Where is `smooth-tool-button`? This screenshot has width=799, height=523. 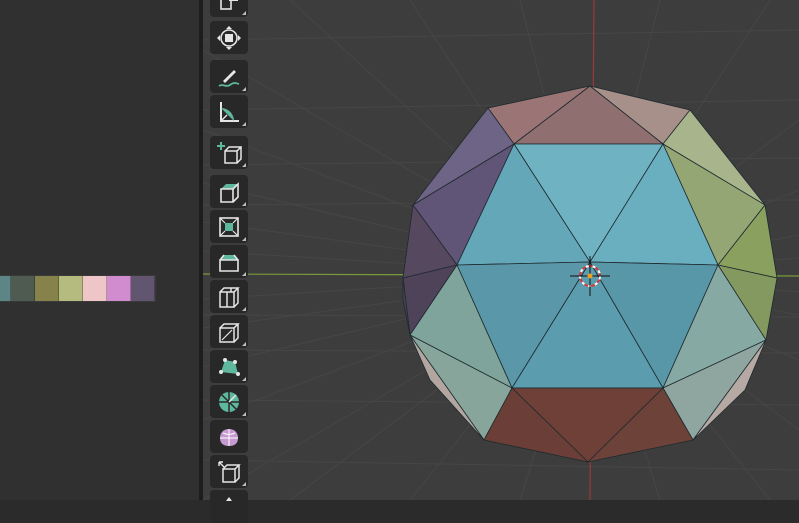 smooth-tool-button is located at coordinates (229, 436).